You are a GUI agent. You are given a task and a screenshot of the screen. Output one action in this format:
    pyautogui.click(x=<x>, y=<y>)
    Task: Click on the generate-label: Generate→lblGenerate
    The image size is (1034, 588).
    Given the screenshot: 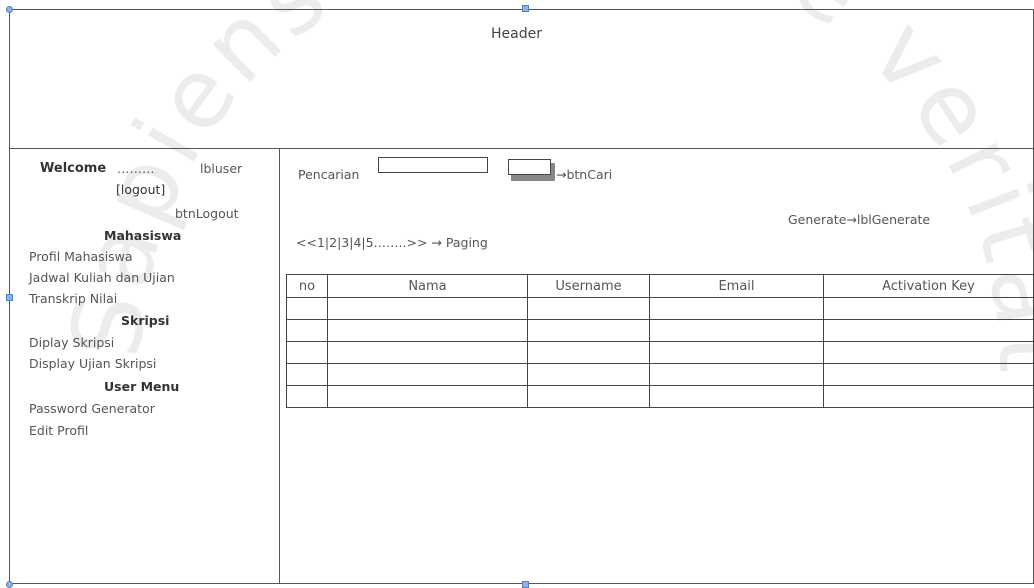 What is the action you would take?
    pyautogui.click(x=859, y=219)
    